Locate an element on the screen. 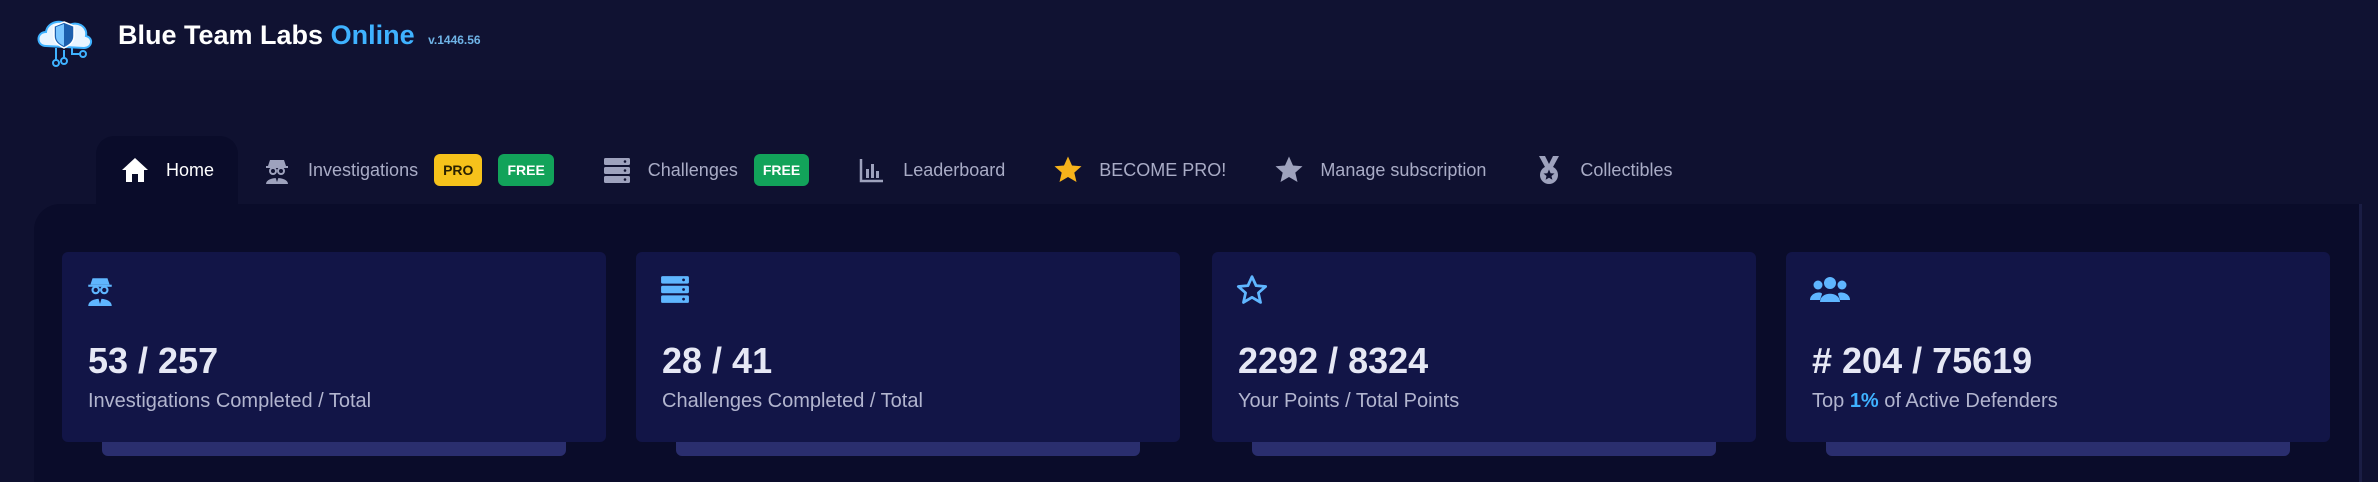 This screenshot has height=482, width=2378. challenges-stat-card: 28 / 41 Challenges Completed / Total is located at coordinates (908, 347).